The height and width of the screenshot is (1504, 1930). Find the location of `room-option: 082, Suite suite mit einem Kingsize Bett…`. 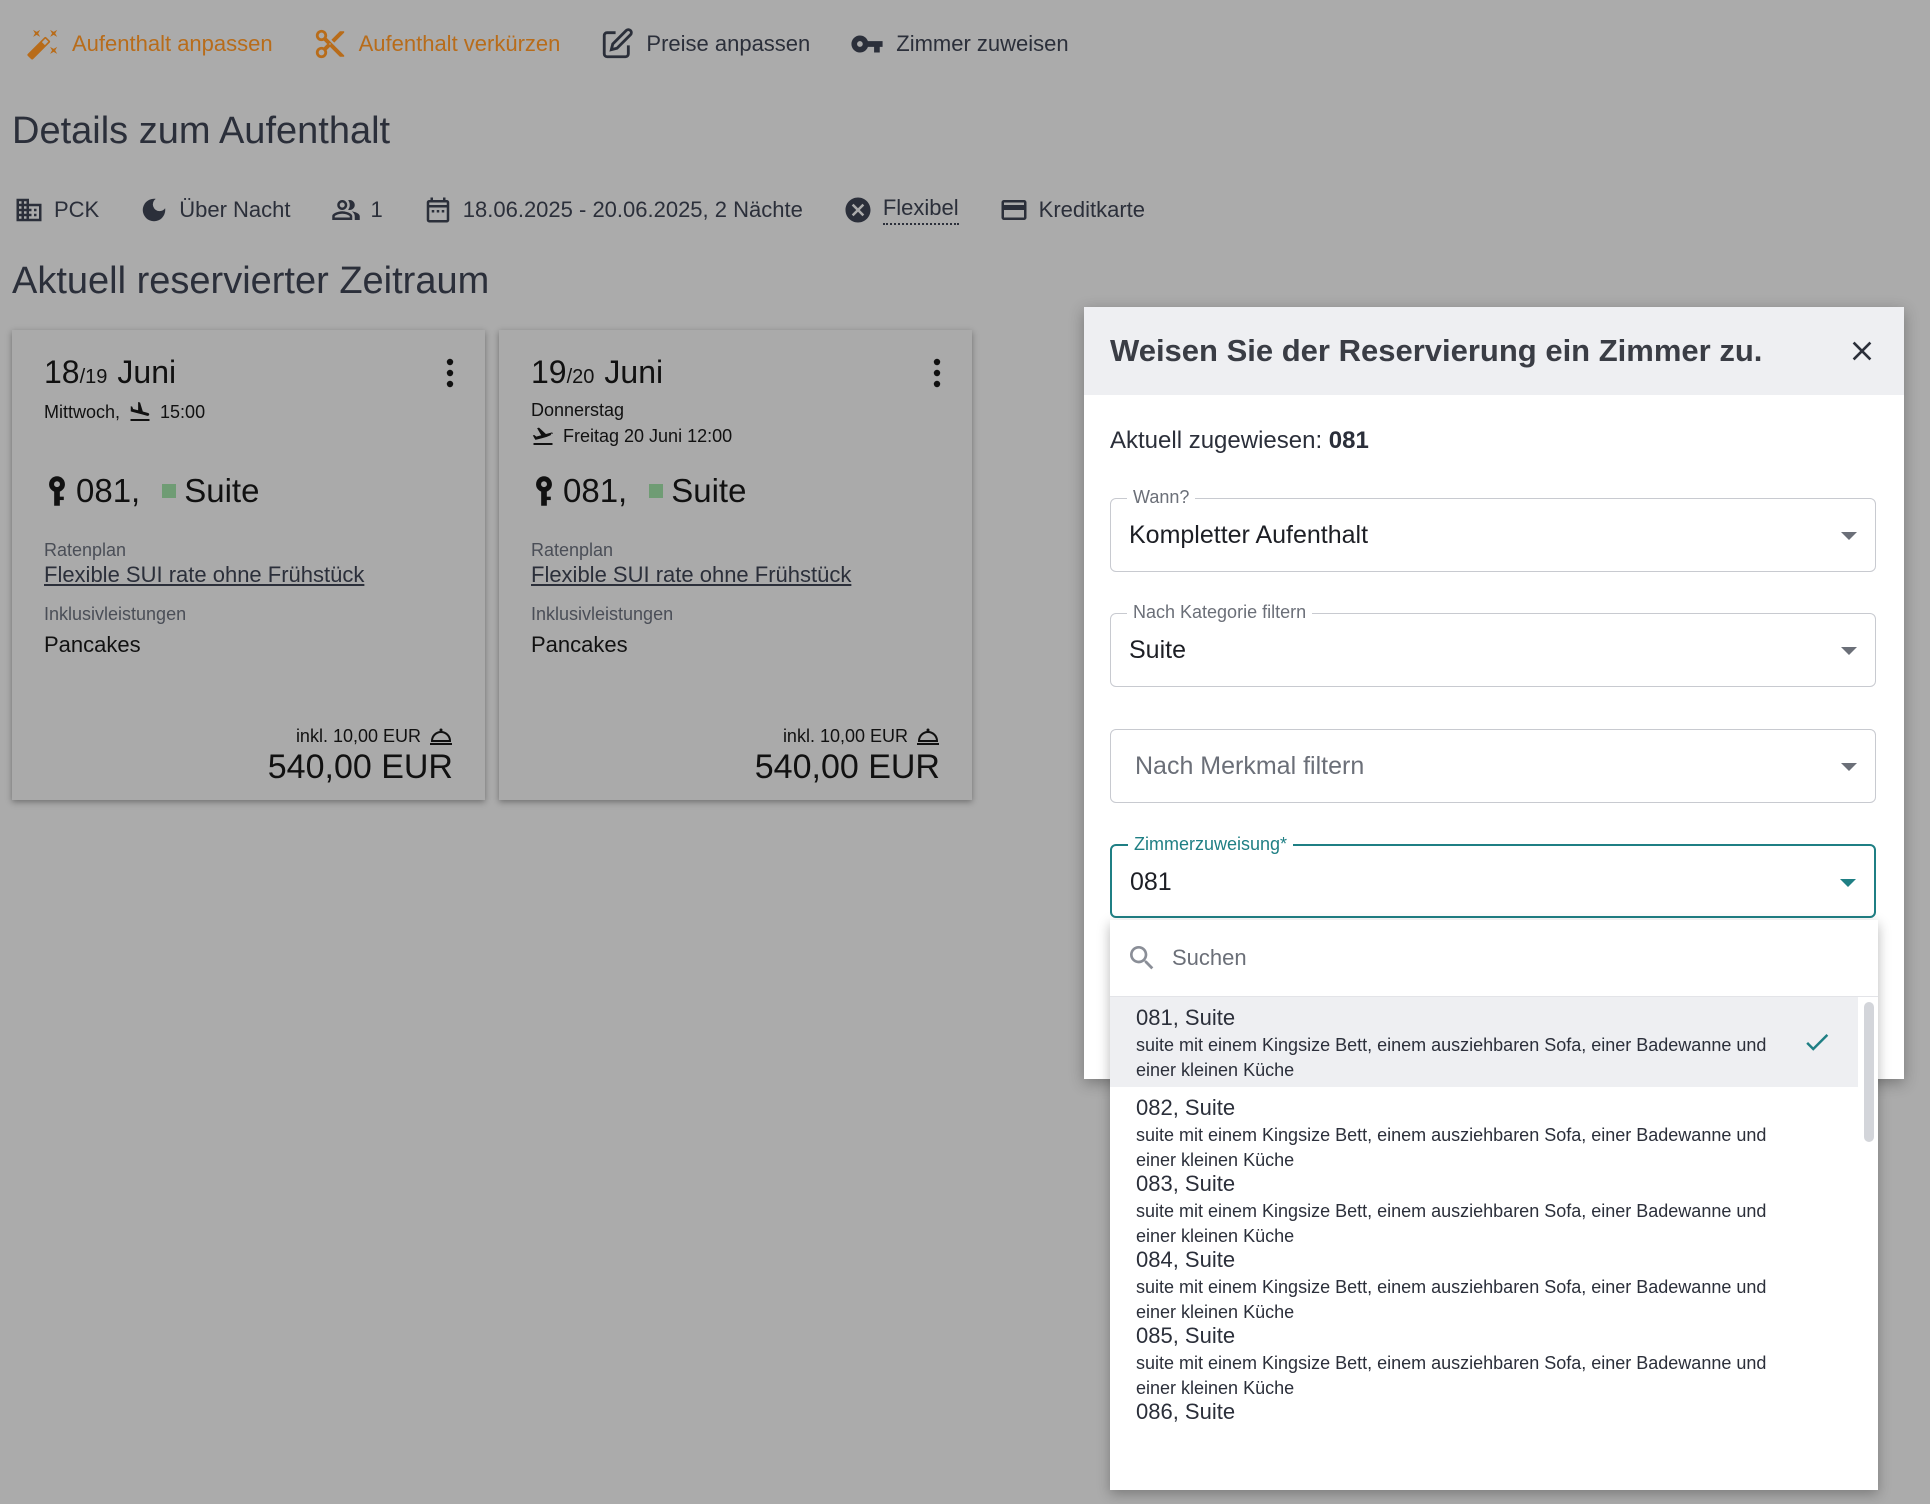

room-option: 082, Suite suite mit einem Kingsize Bett… is located at coordinates (1484, 1128).